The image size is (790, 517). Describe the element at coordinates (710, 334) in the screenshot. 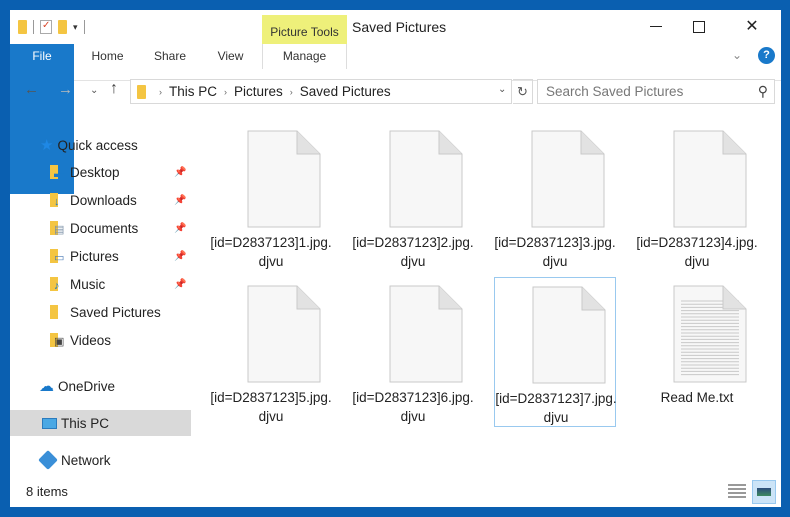

I see `text-file-icon` at that location.